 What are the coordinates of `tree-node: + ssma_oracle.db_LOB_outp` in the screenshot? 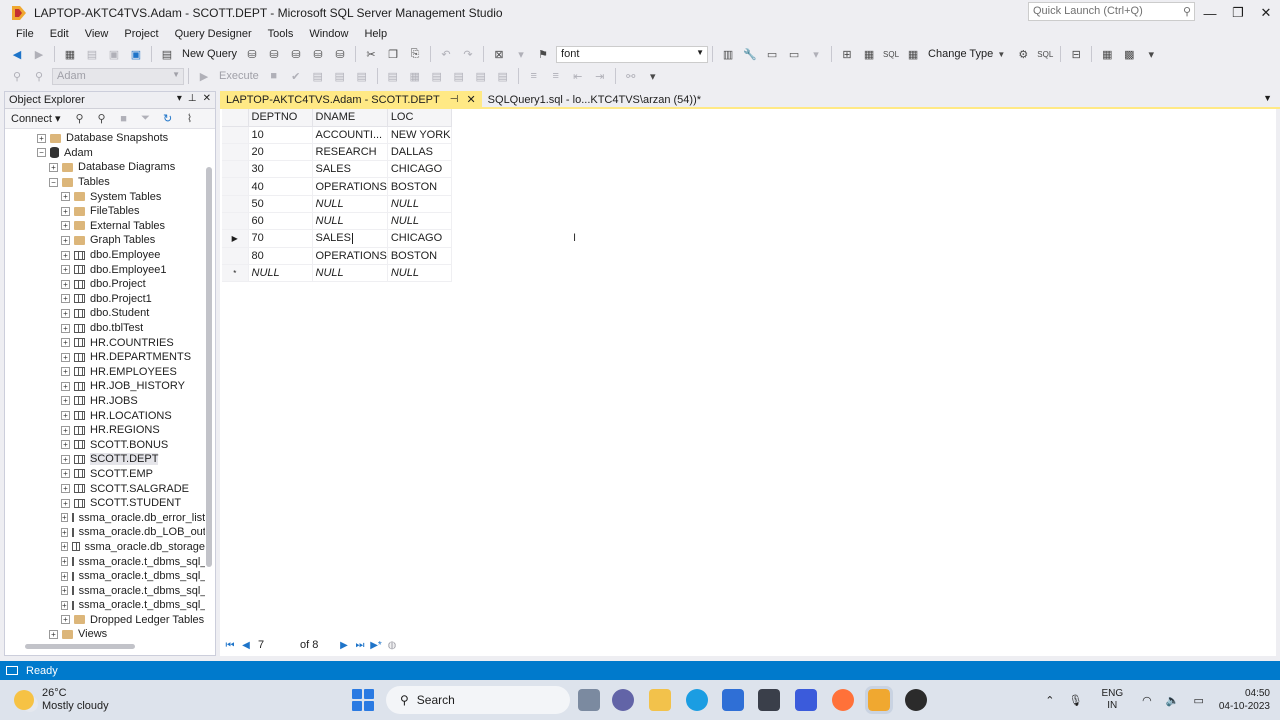 It's located at (105, 532).